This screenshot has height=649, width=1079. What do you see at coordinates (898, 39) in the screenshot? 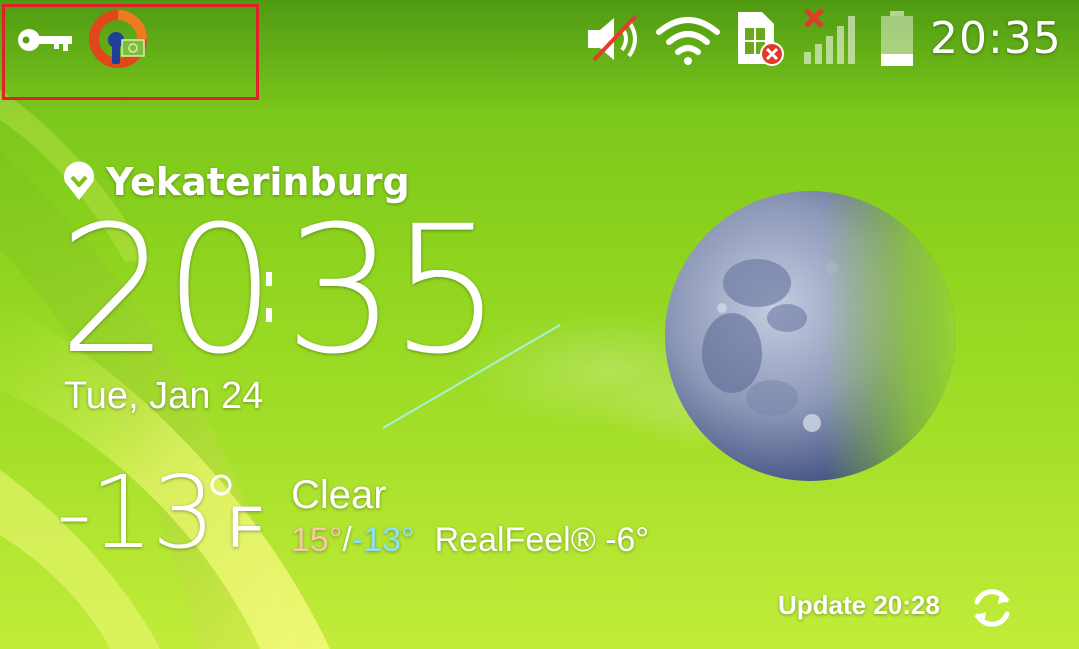
I see `battery-icon` at bounding box center [898, 39].